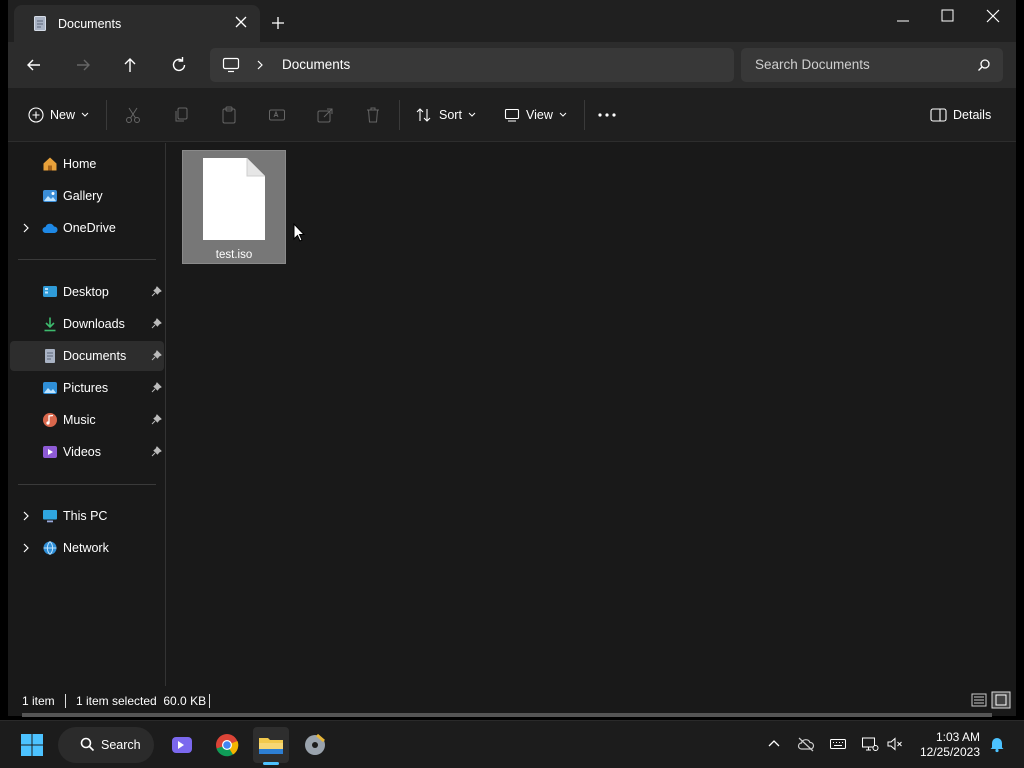 Image resolution: width=1024 pixels, height=768 pixels. I want to click on search-input: Search Documents, so click(872, 65).